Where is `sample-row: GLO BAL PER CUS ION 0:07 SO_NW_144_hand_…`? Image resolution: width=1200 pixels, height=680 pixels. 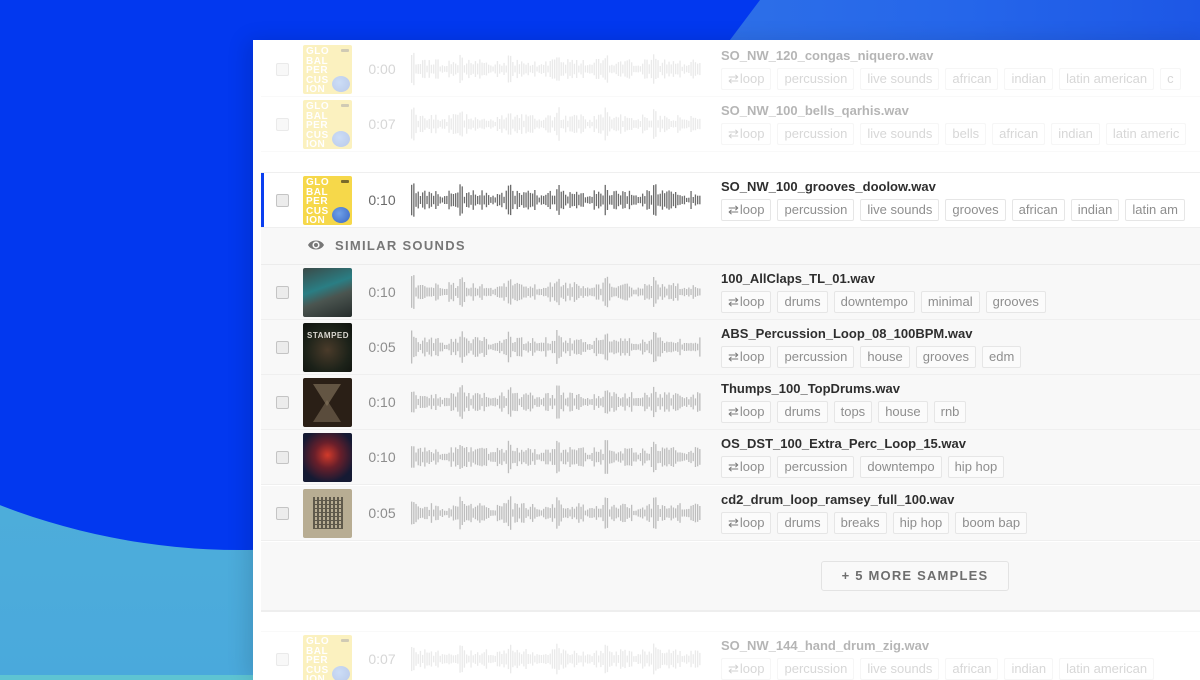
sample-row: GLO BAL PER CUS ION 0:07 SO_NW_144_hand_… is located at coordinates (730, 655).